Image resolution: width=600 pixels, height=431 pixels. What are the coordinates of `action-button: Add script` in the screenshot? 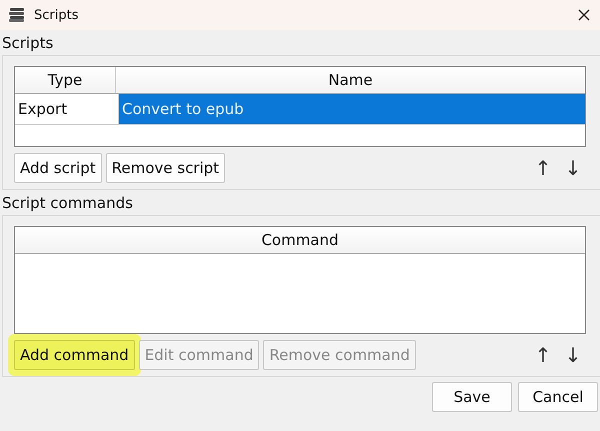 It's located at (58, 168).